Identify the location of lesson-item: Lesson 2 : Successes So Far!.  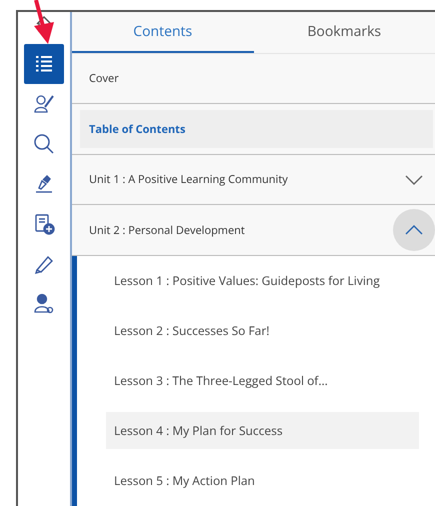
(262, 331).